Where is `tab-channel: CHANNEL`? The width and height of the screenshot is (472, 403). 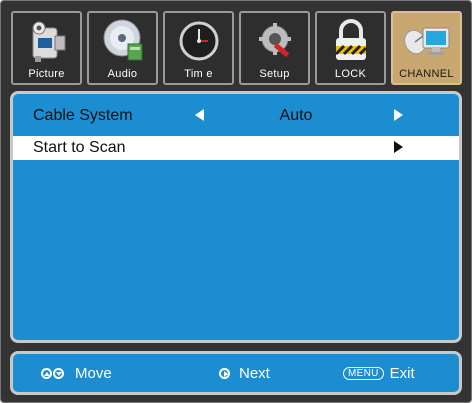
tab-channel: CHANNEL is located at coordinates (426, 48).